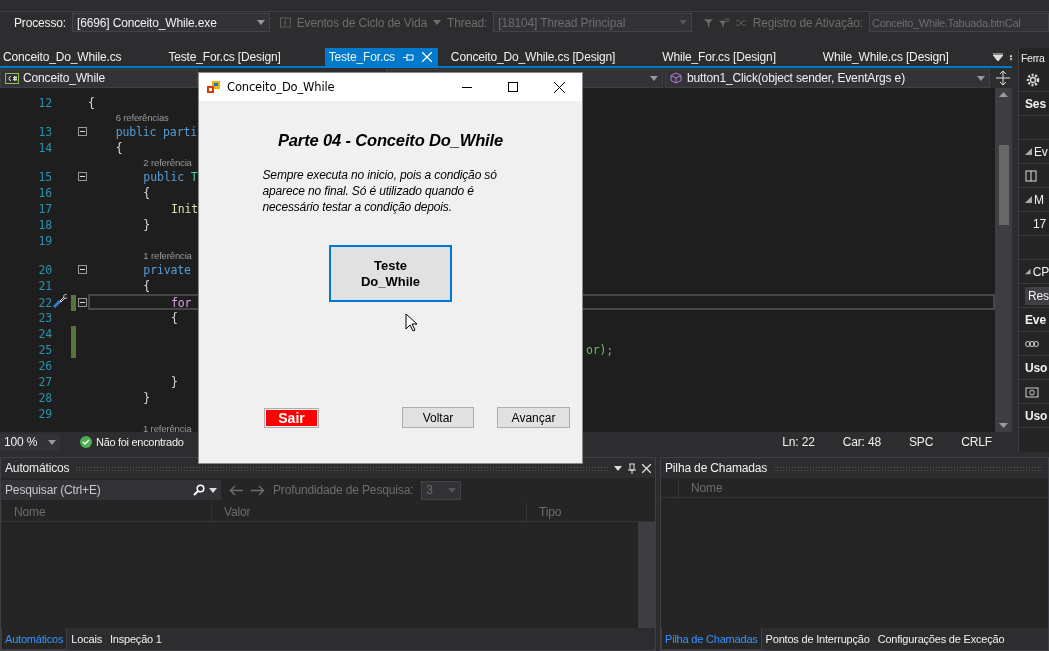 The image size is (1049, 651). What do you see at coordinates (553, 57) in the screenshot?
I see `document-tab: Conceito_Do_While.cs [Design]` at bounding box center [553, 57].